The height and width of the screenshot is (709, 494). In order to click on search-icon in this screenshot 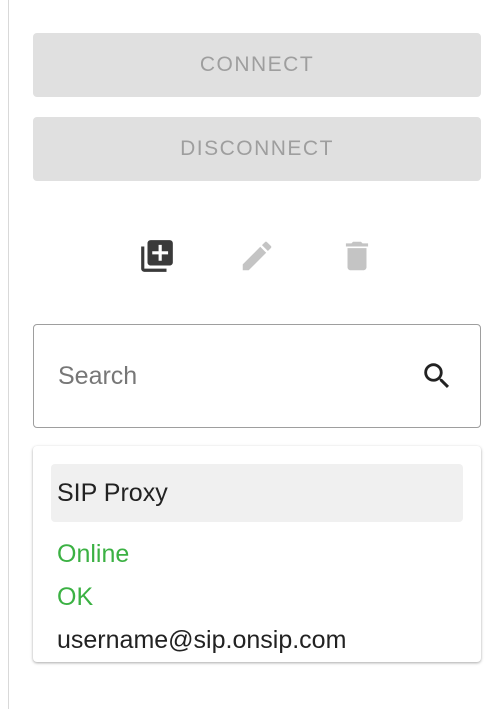, I will do `click(437, 376)`.